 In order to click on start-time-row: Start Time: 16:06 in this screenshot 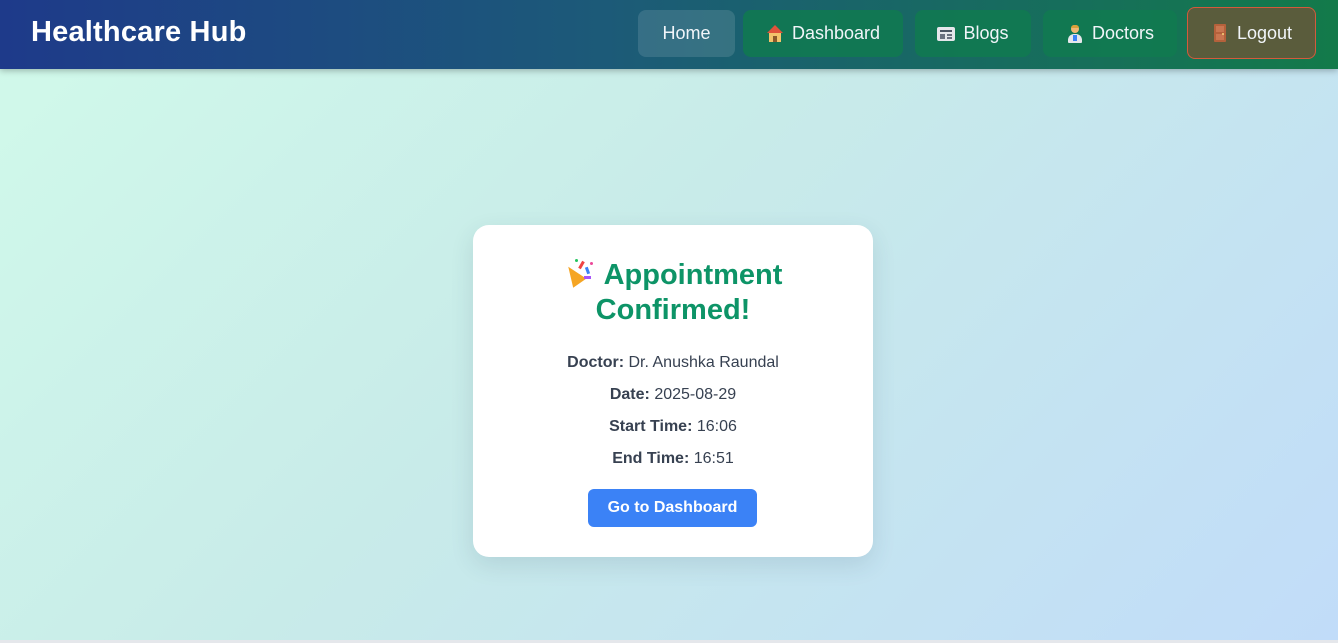, I will do `click(673, 427)`.